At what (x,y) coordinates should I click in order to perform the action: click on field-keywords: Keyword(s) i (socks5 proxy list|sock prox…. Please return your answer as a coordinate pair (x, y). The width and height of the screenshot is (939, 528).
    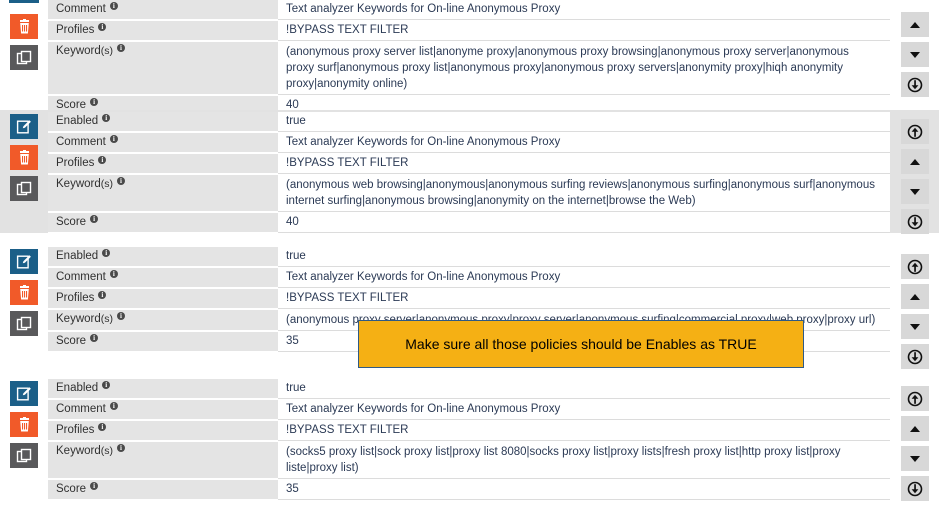
    Looking at the image, I should click on (469, 461).